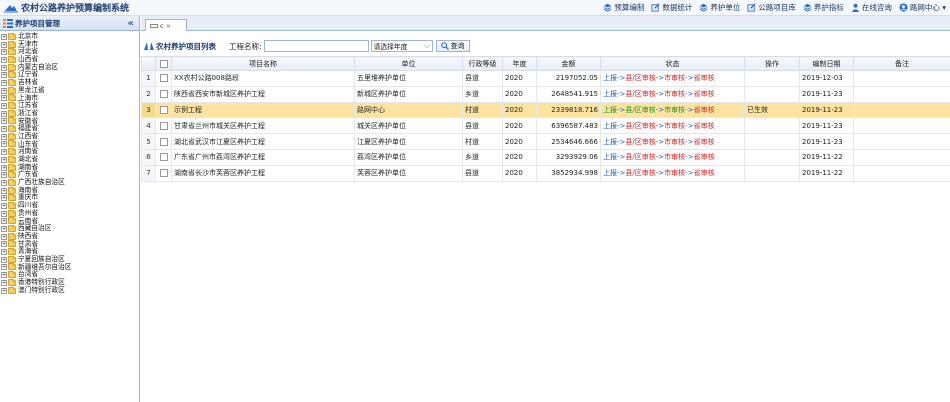 The image size is (950, 402). What do you see at coordinates (719, 7) in the screenshot?
I see `nav-units: 养护单位` at bounding box center [719, 7].